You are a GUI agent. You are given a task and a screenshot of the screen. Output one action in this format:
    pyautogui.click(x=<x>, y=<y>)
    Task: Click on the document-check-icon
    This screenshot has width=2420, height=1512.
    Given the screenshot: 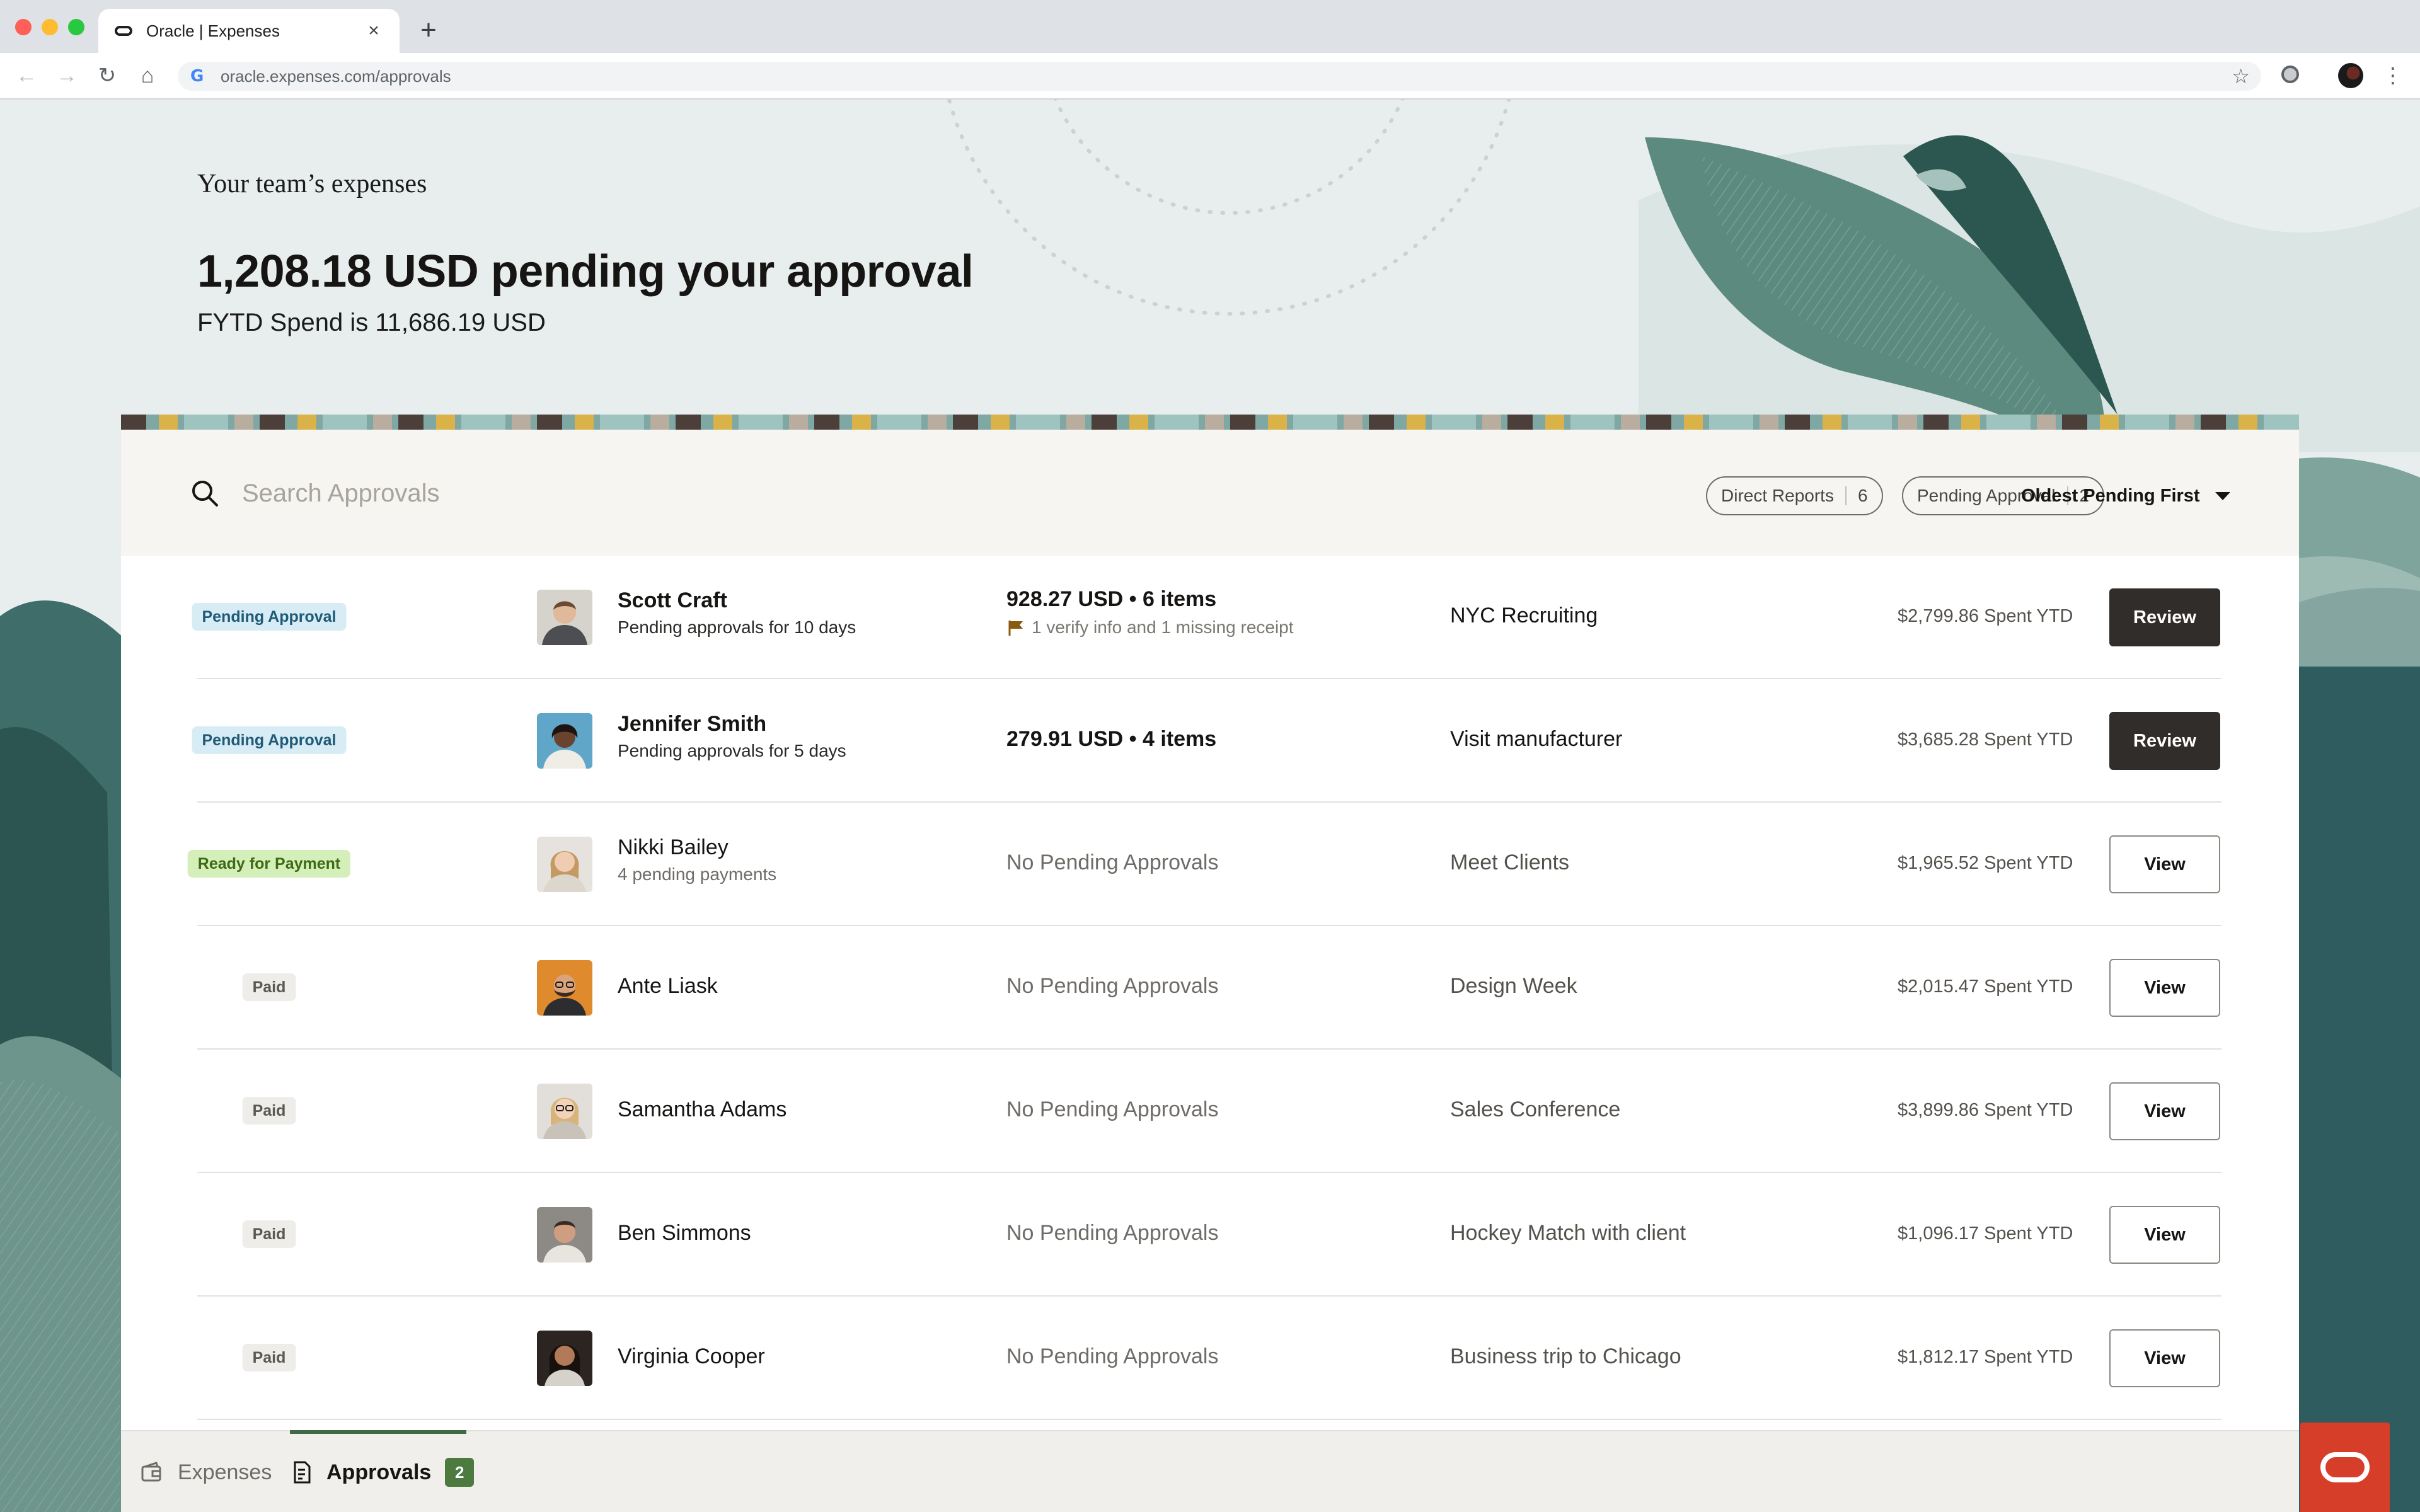 What is the action you would take?
    pyautogui.click(x=302, y=1472)
    